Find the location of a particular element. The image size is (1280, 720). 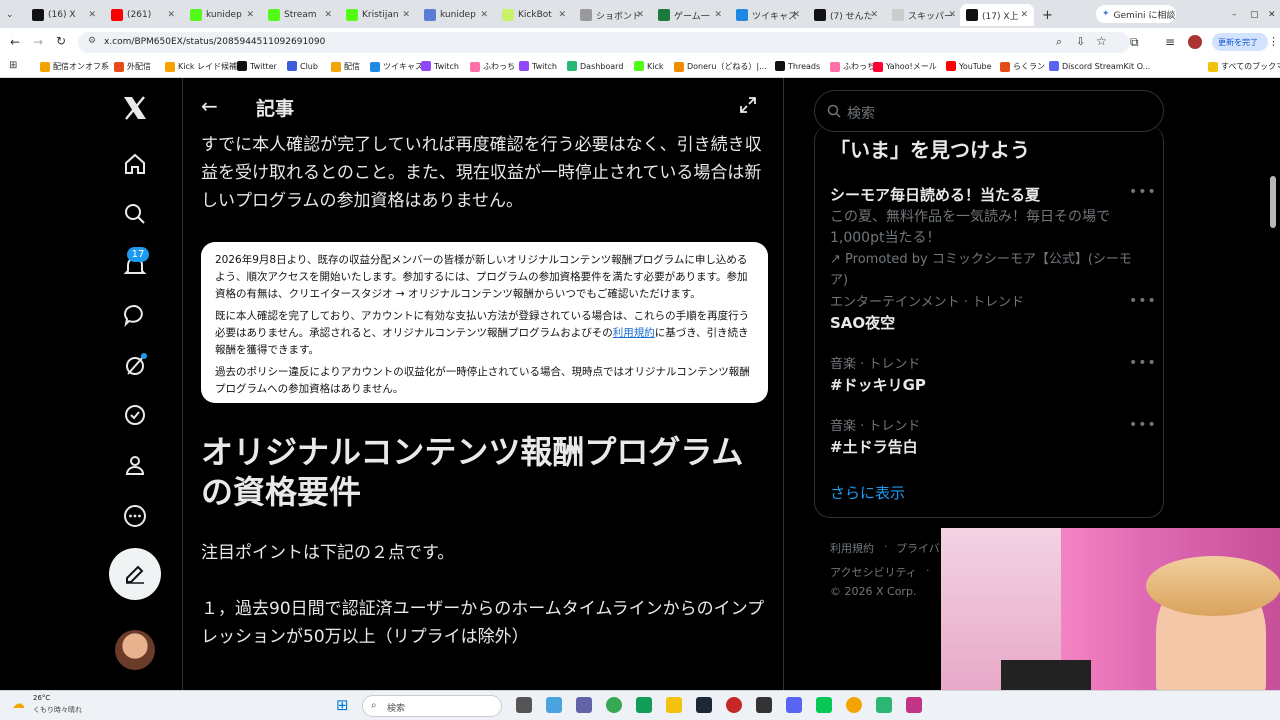

compose-post-button is located at coordinates (135, 574).